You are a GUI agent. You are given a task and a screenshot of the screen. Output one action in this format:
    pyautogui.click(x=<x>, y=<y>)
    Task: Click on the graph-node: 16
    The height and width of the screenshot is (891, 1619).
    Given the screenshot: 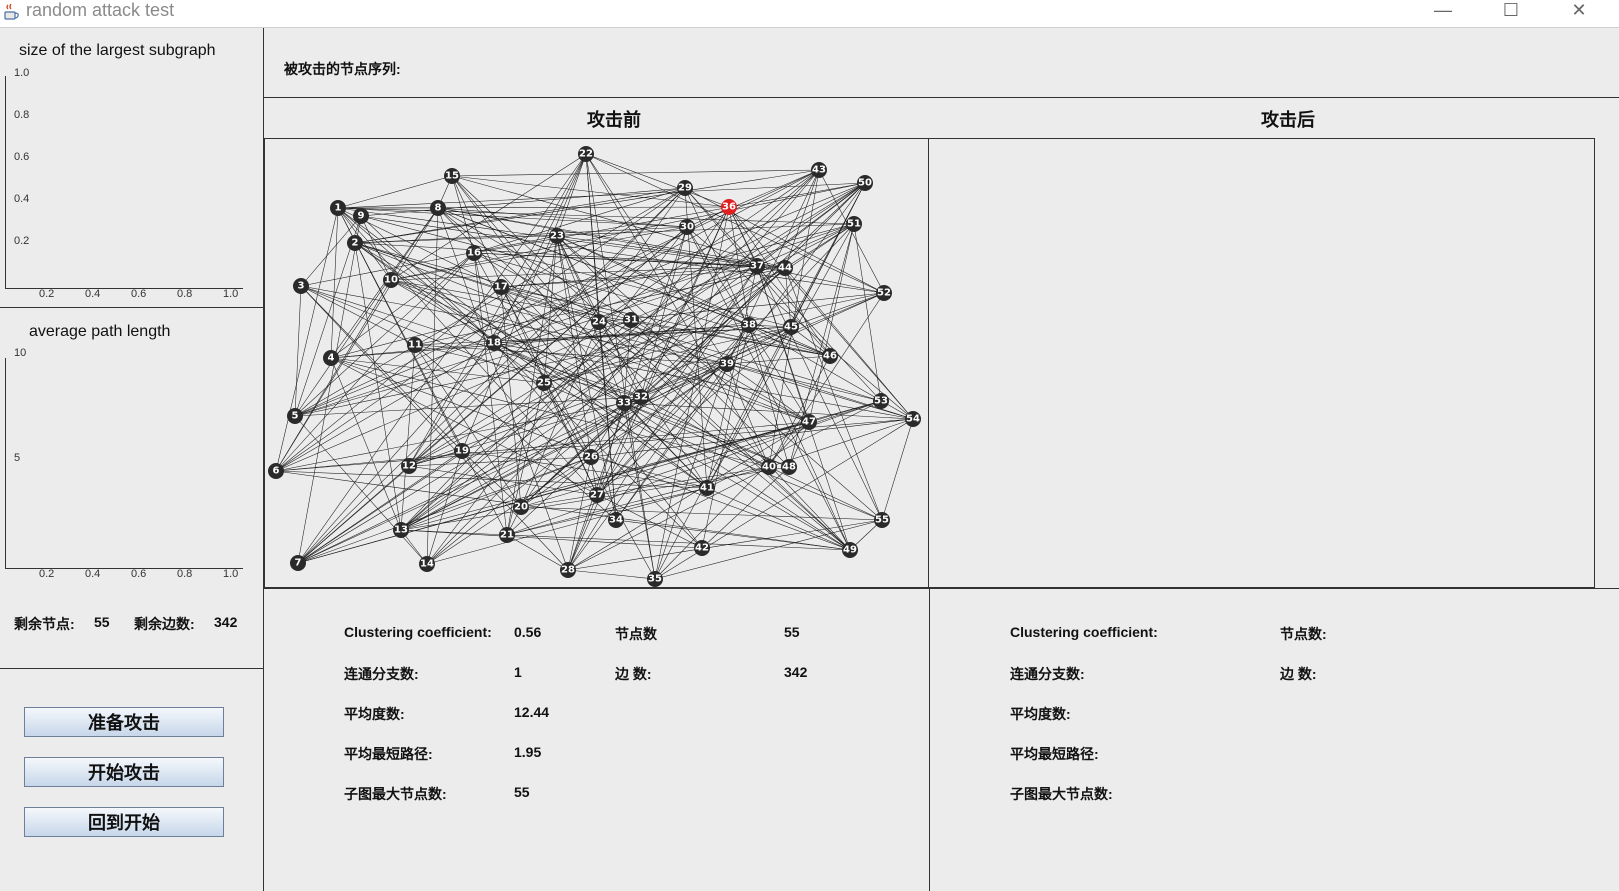 What is the action you would take?
    pyautogui.click(x=474, y=253)
    